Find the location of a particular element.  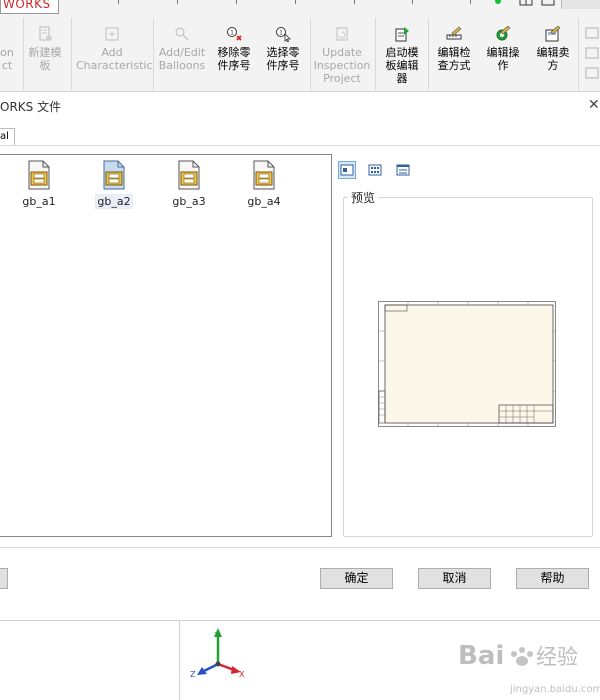

help-button: 帮助 is located at coordinates (552, 578).